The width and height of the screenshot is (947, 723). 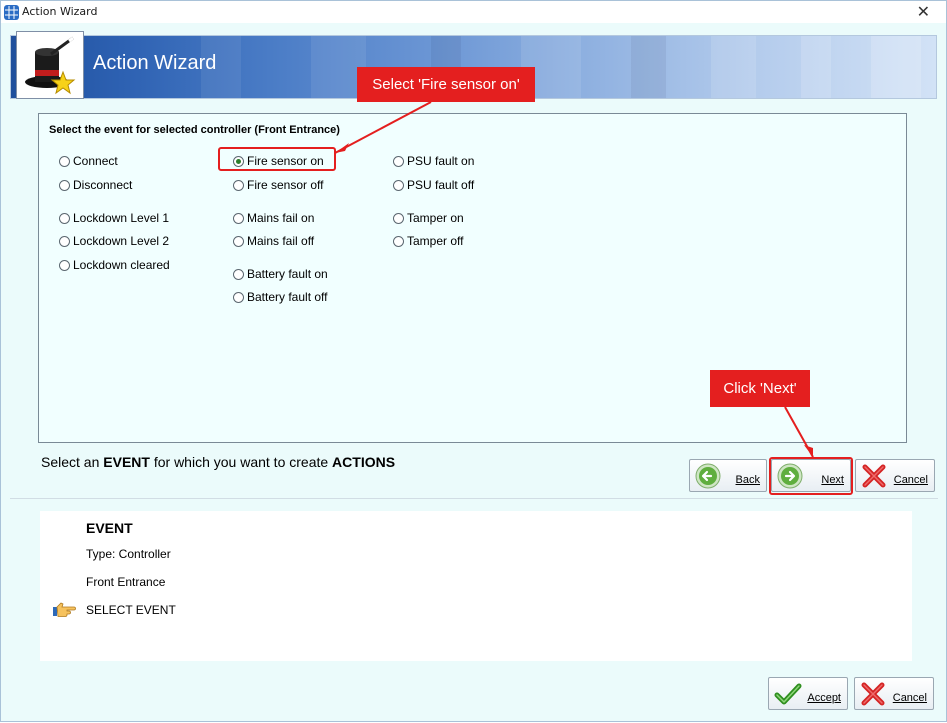 I want to click on title-bar: Action Wizard ✕, so click(x=473, y=12).